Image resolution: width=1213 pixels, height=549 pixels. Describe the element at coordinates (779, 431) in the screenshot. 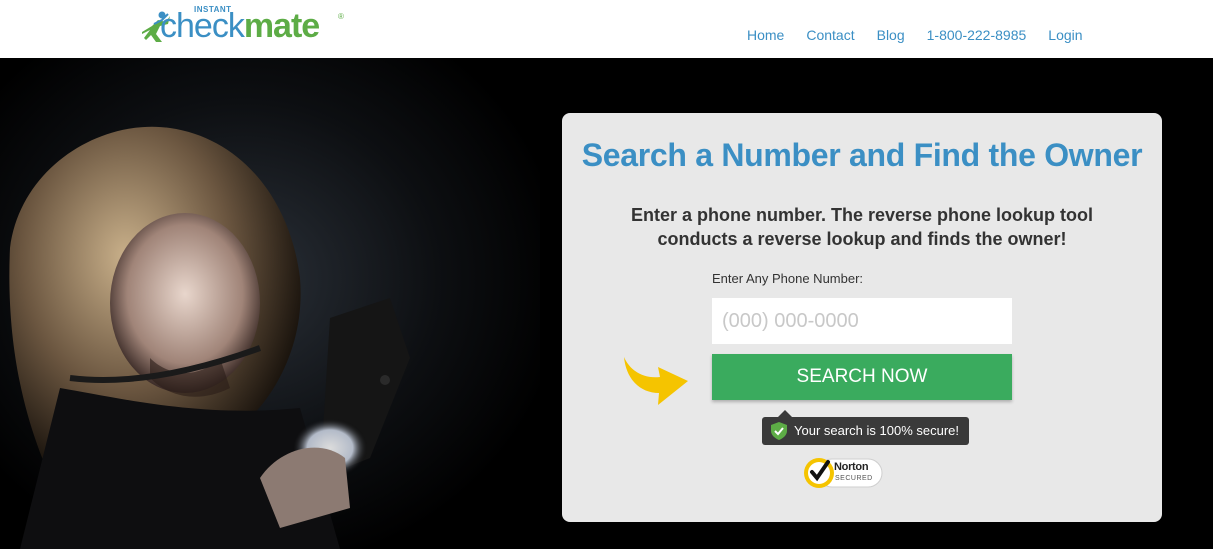

I see `shield-check-icon` at that location.